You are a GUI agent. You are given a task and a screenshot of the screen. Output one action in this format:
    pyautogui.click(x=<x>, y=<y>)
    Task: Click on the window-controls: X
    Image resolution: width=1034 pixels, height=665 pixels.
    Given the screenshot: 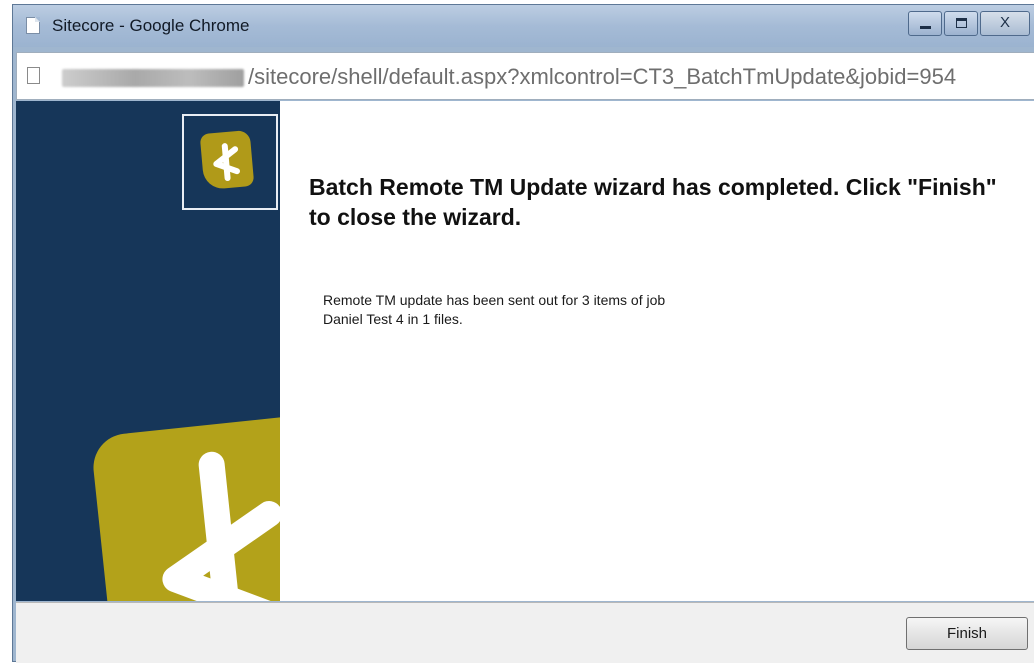 What is the action you would take?
    pyautogui.click(x=968, y=24)
    